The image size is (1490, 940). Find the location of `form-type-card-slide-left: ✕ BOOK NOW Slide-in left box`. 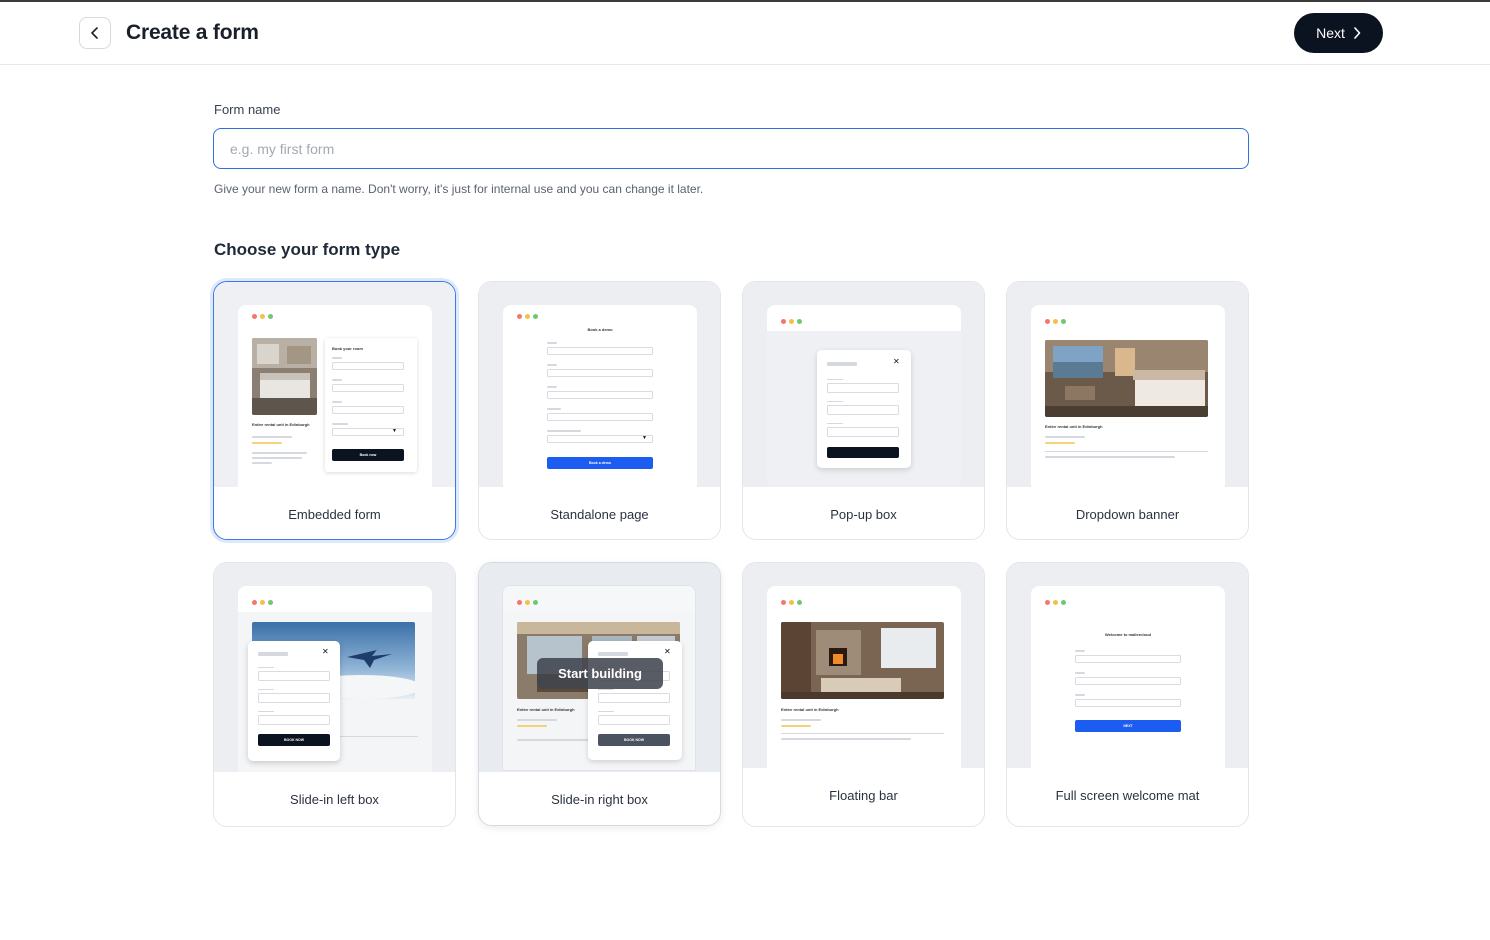

form-type-card-slide-left: ✕ BOOK NOW Slide-in left box is located at coordinates (334, 694).